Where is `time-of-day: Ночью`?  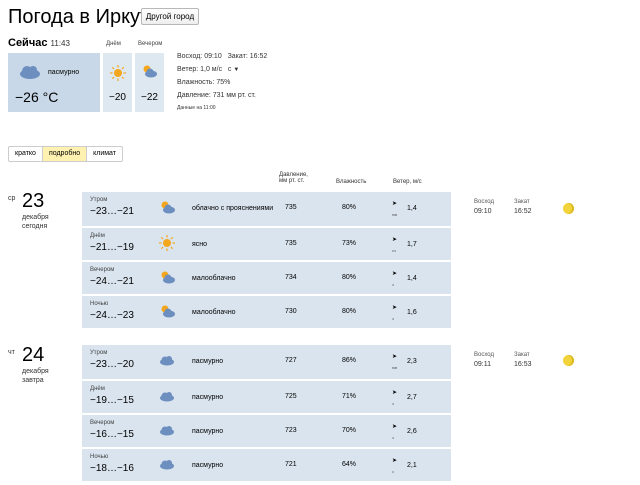
time-of-day: Ночью is located at coordinates (99, 304).